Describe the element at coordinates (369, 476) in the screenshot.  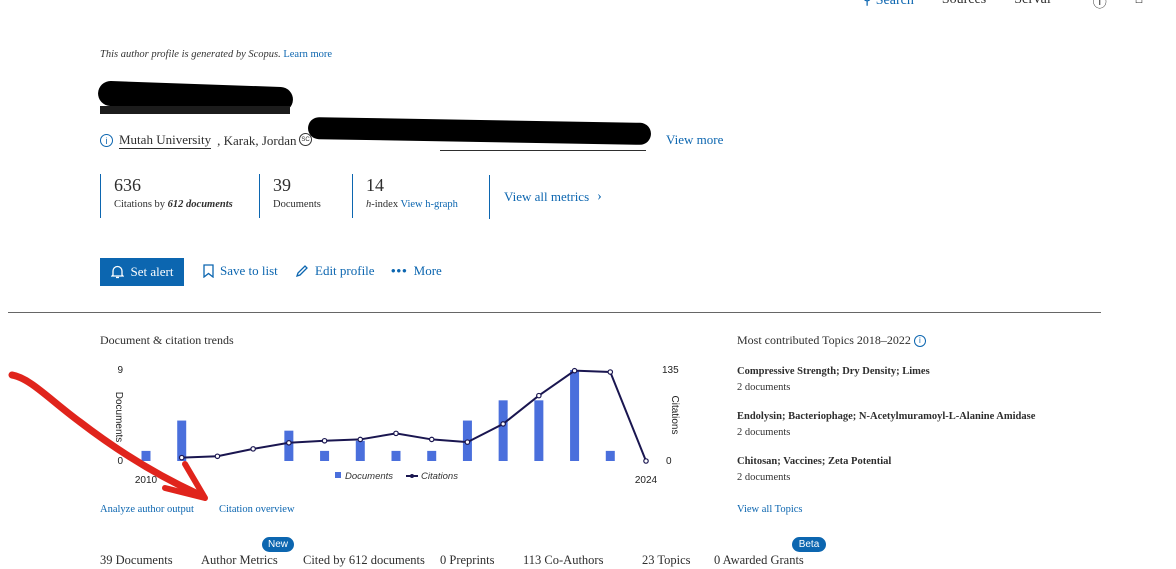
I see `legend-documents: Documents` at that location.